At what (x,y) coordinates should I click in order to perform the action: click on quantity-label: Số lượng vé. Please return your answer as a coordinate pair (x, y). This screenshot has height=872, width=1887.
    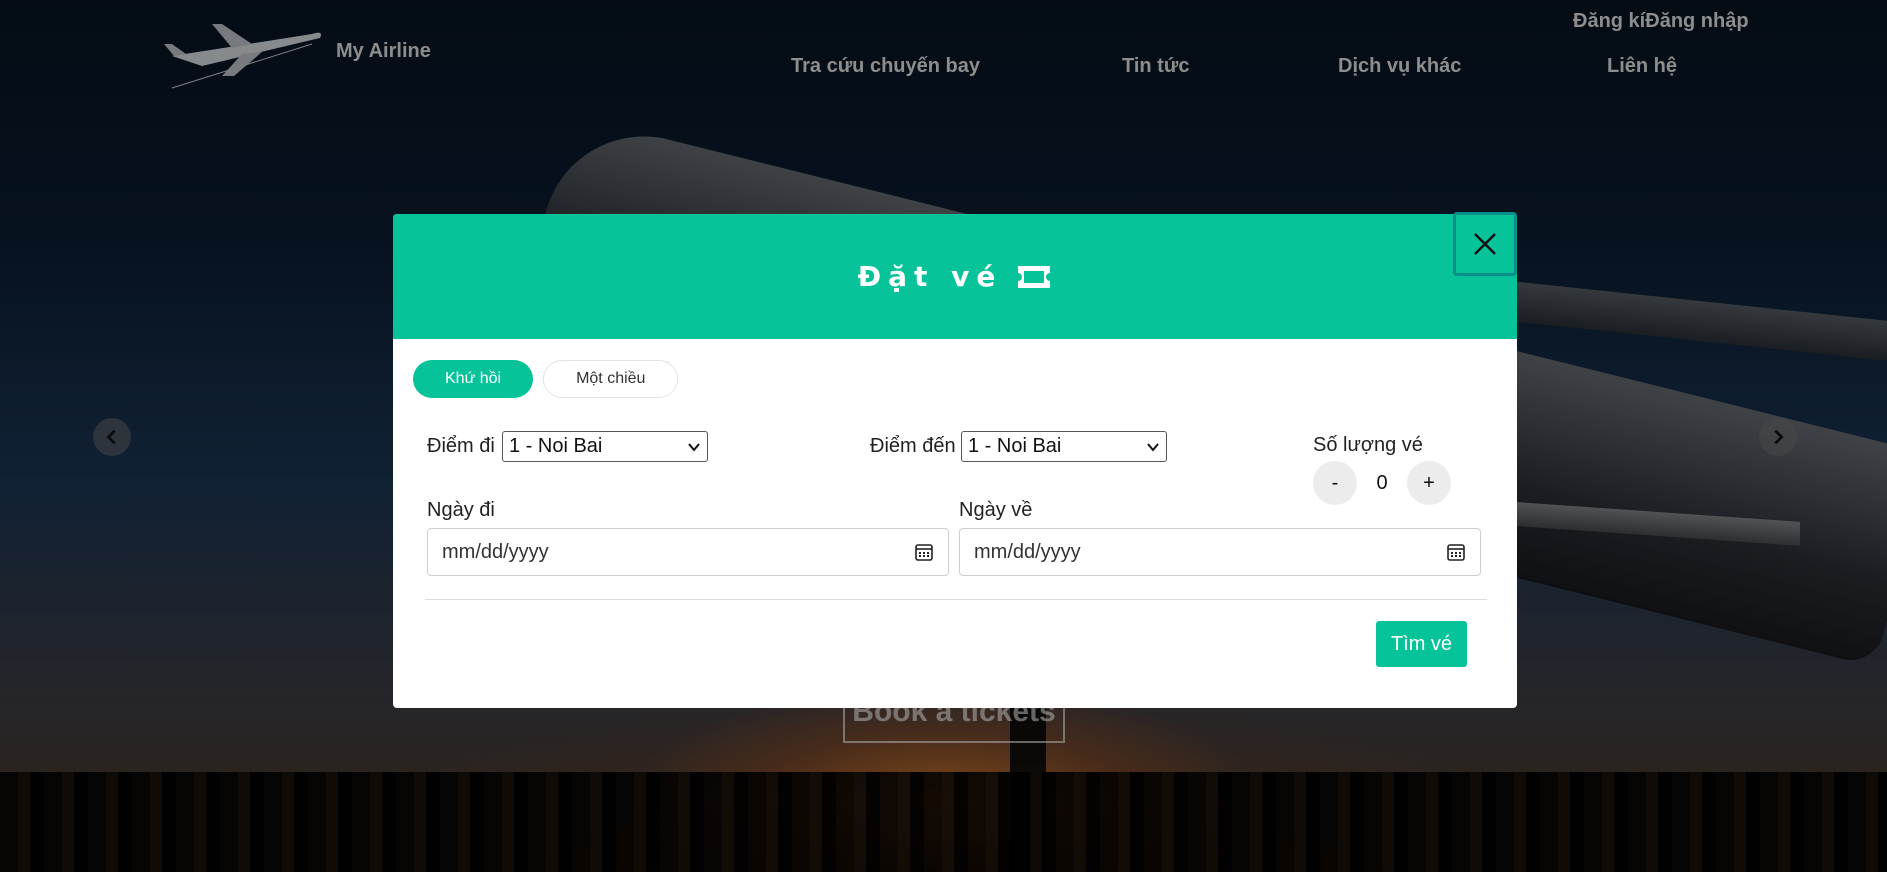
    Looking at the image, I should click on (1368, 445).